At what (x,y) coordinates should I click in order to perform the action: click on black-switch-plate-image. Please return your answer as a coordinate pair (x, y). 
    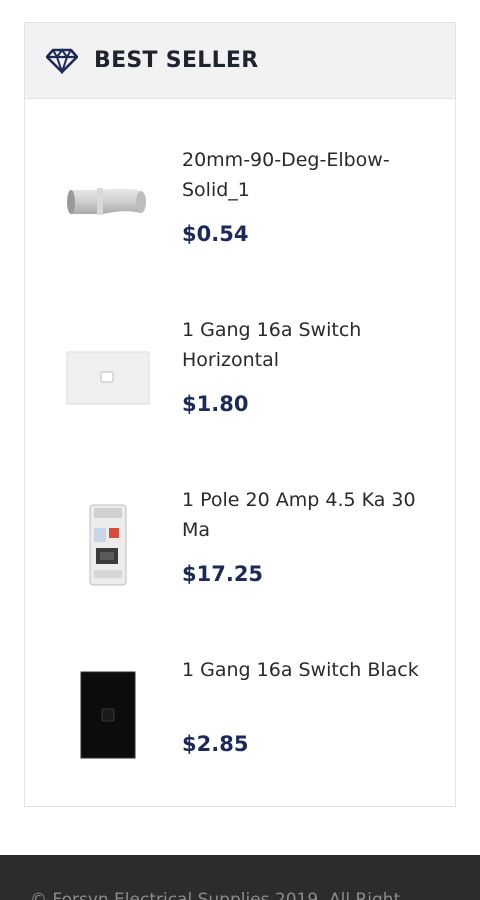
    Looking at the image, I should click on (108, 715).